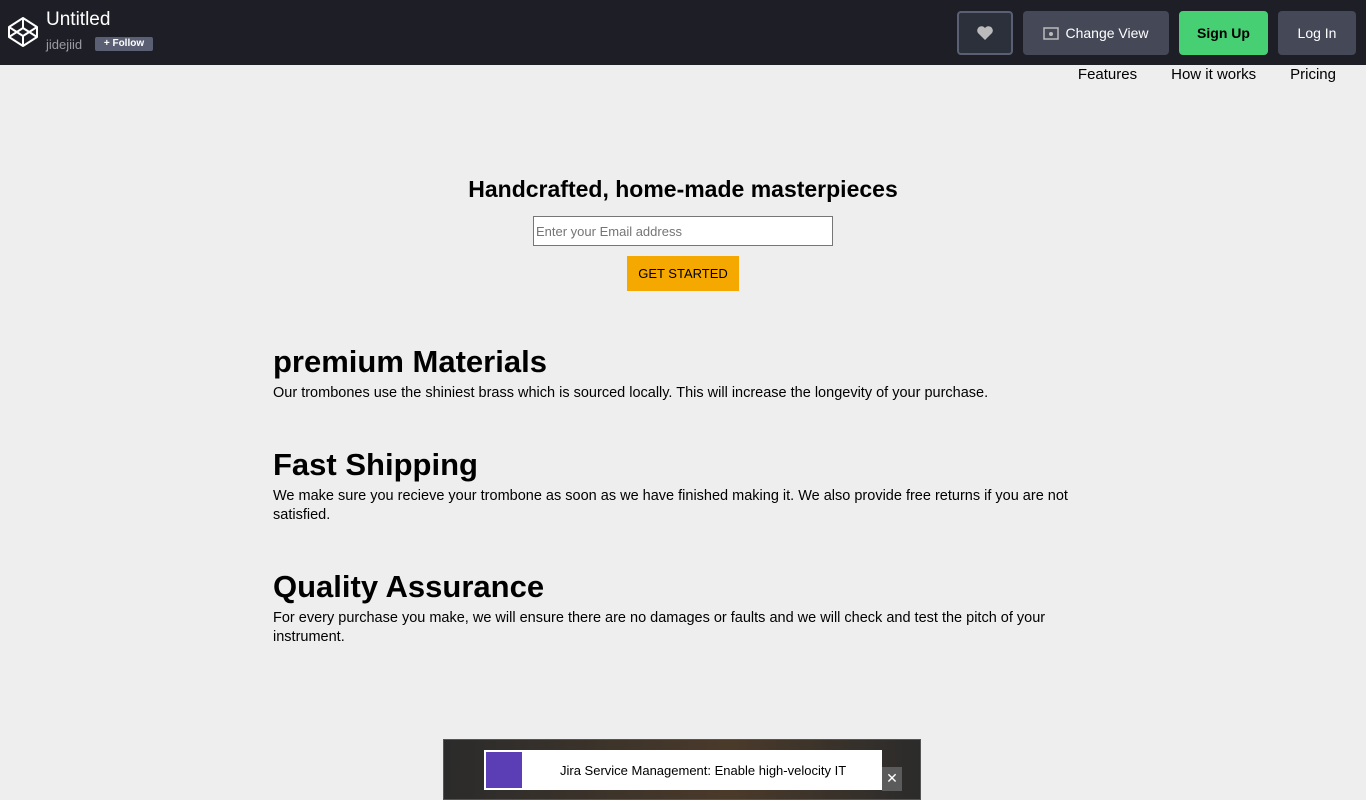  Describe the element at coordinates (78, 20) in the screenshot. I see `pen-title: Untitled` at that location.